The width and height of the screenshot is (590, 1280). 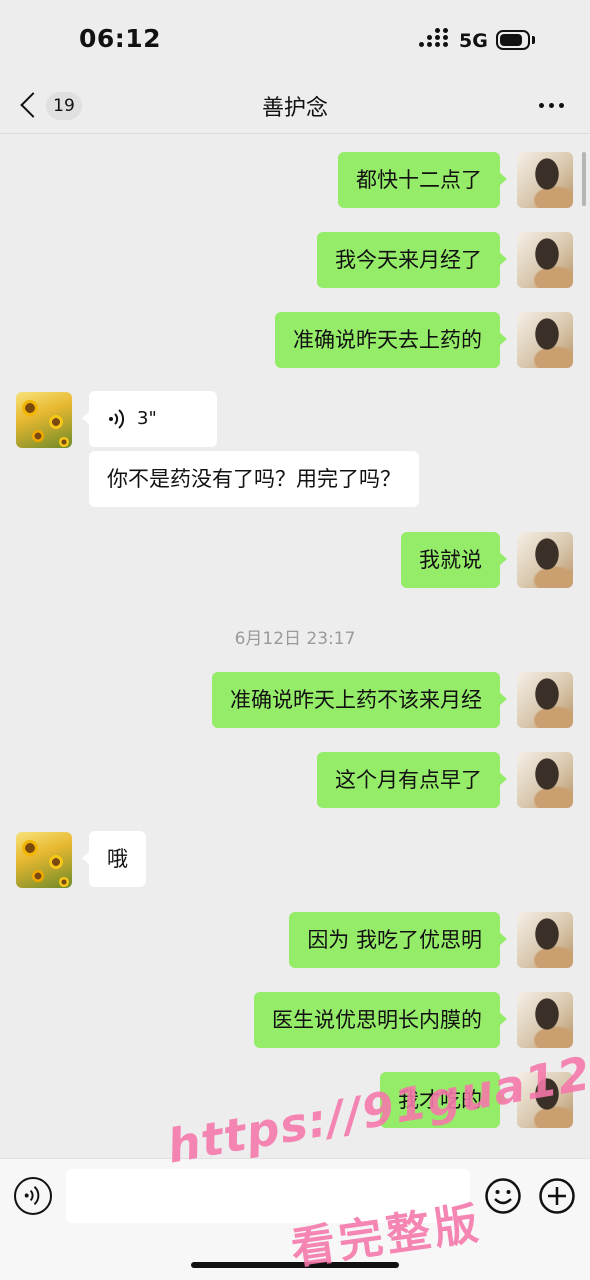 I want to click on network-type: 5G, so click(x=473, y=41).